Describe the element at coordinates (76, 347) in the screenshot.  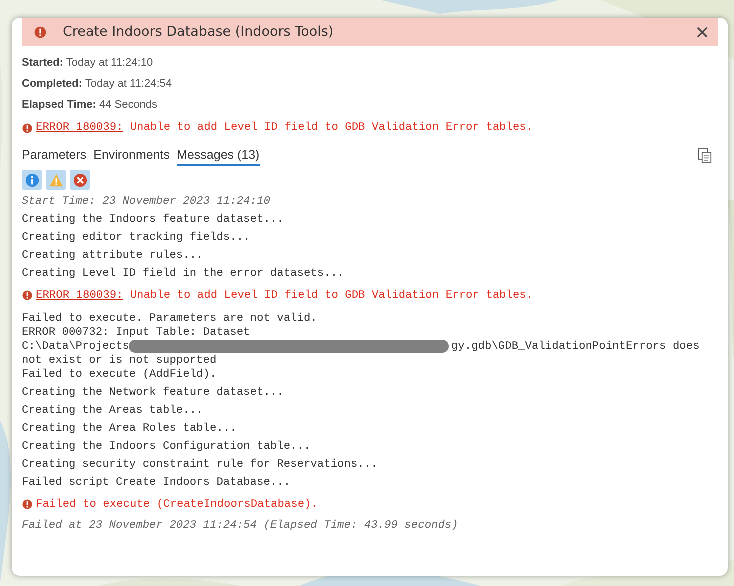
I see `message-line: C:\Data\Projects` at that location.